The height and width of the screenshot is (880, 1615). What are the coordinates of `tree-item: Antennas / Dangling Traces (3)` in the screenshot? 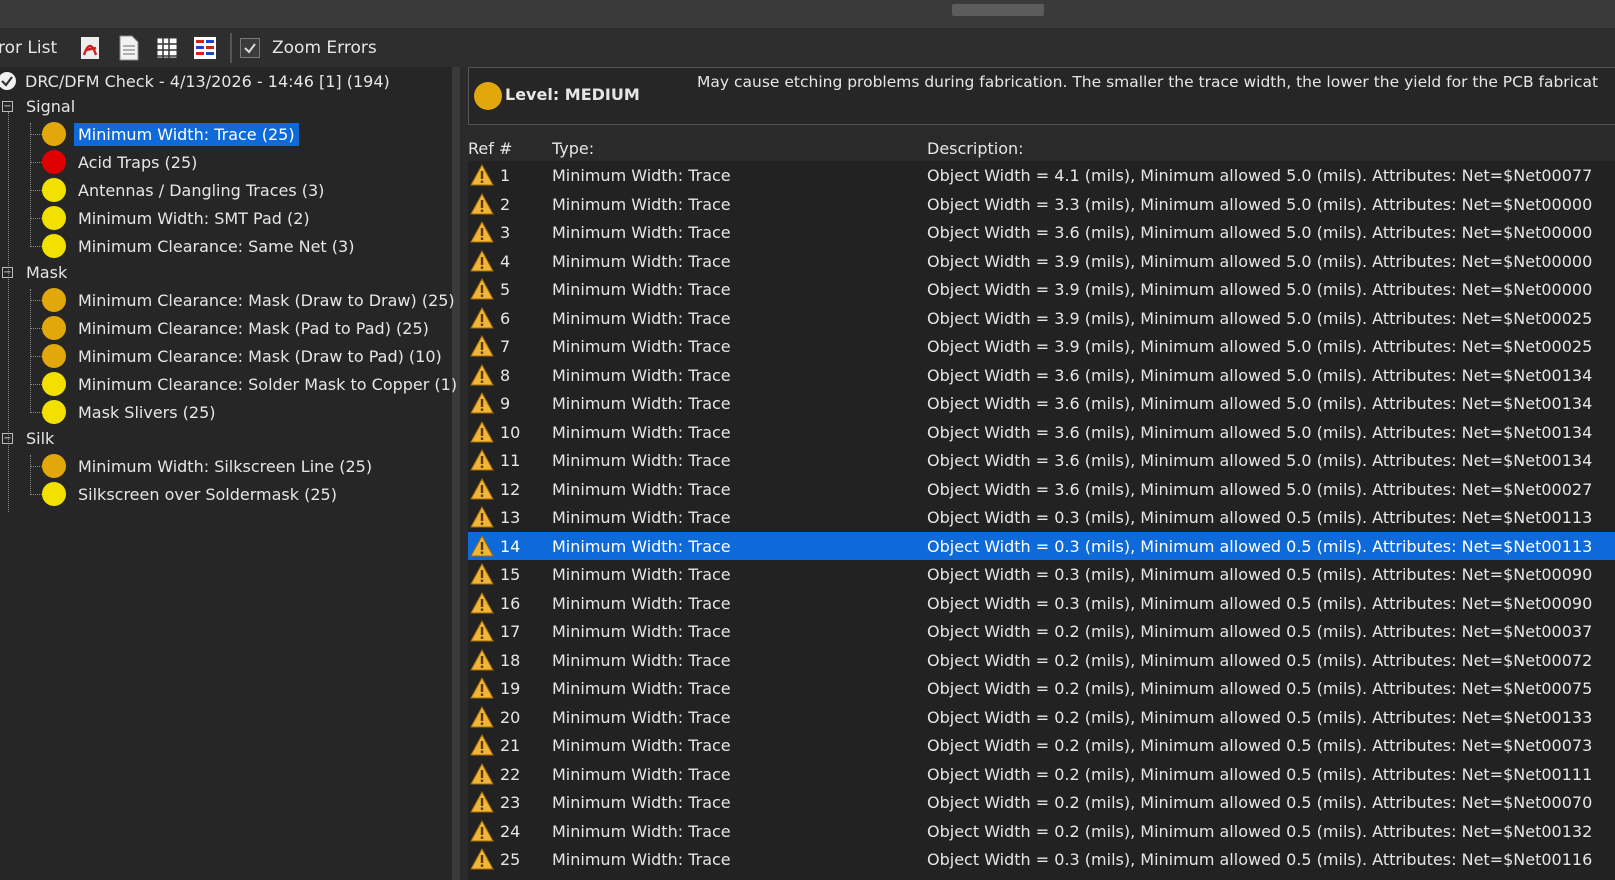 It's located at (185, 190).